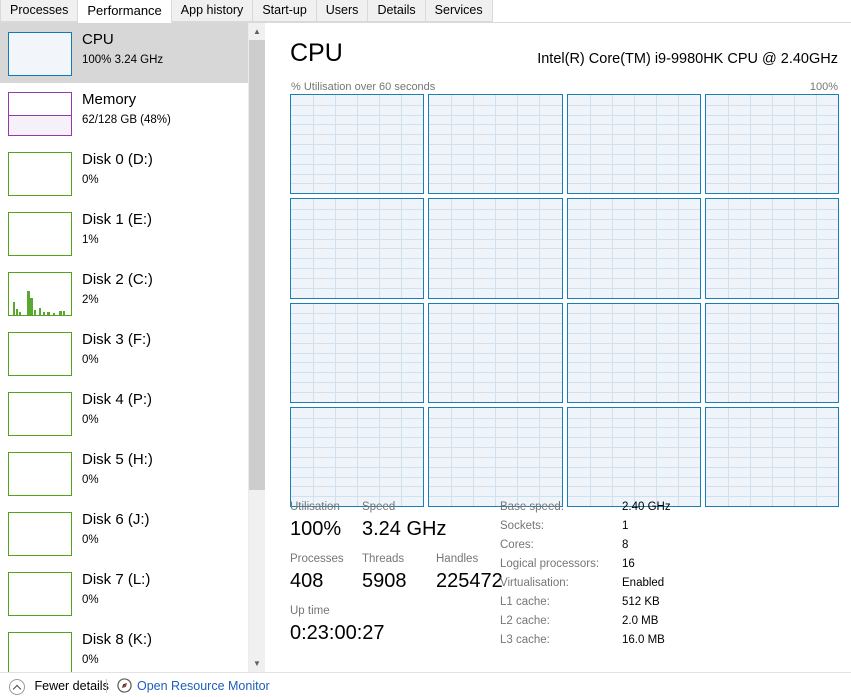  Describe the element at coordinates (124, 473) in the screenshot. I see `sidebar-item-disk-5-h-: Disk 5 (H:) 0%` at that location.